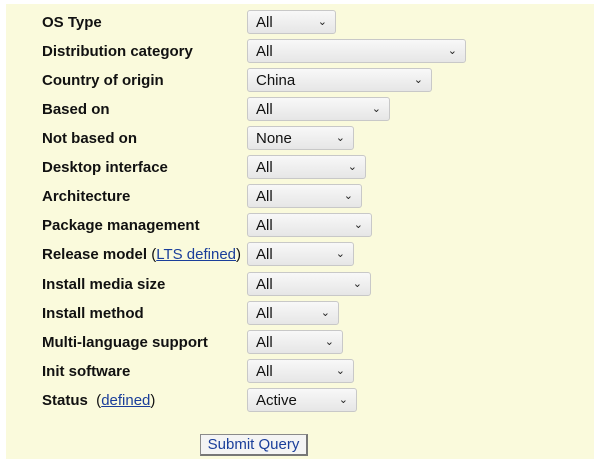 The image size is (600, 465). What do you see at coordinates (76, 109) in the screenshot?
I see `filter-label-based-on: Based on` at bounding box center [76, 109].